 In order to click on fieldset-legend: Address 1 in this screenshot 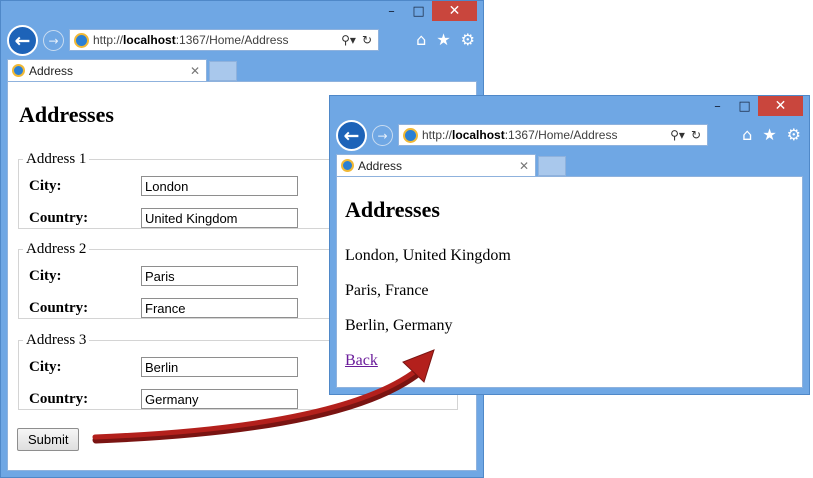, I will do `click(56, 159)`.